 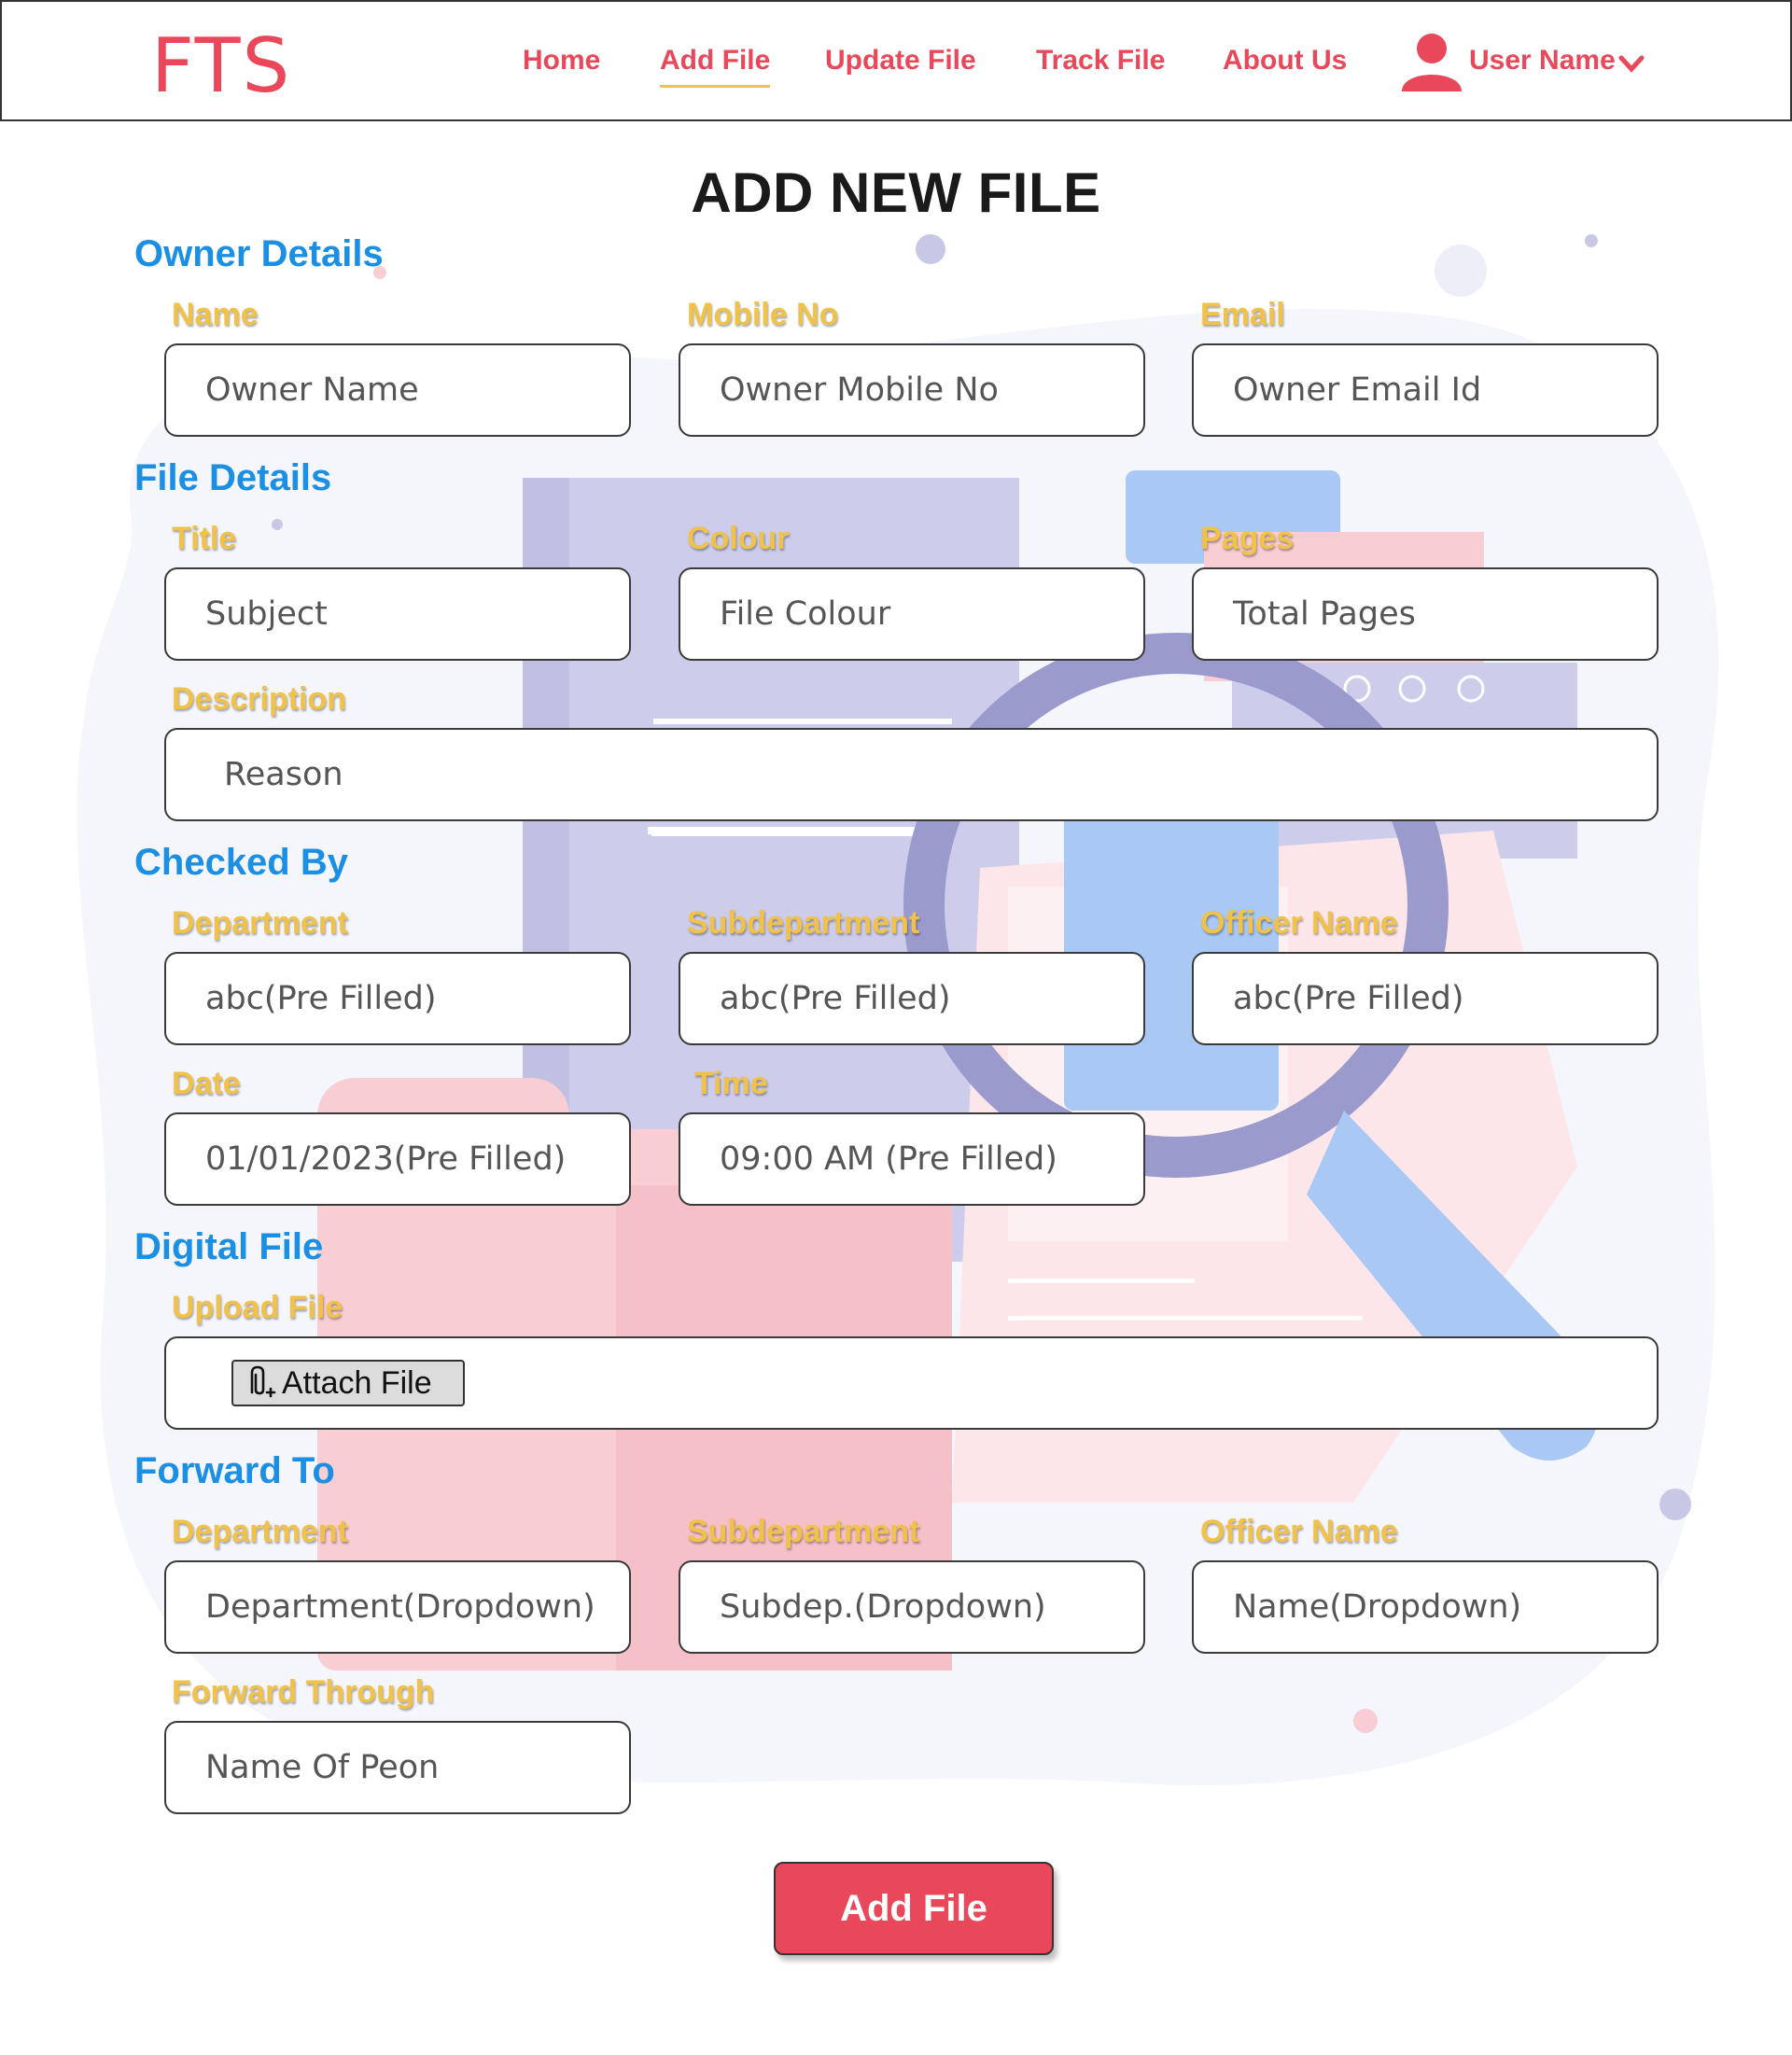 What do you see at coordinates (912, 998) in the screenshot?
I see `checked-subdepartment-field: abc(Pre Filled)` at bounding box center [912, 998].